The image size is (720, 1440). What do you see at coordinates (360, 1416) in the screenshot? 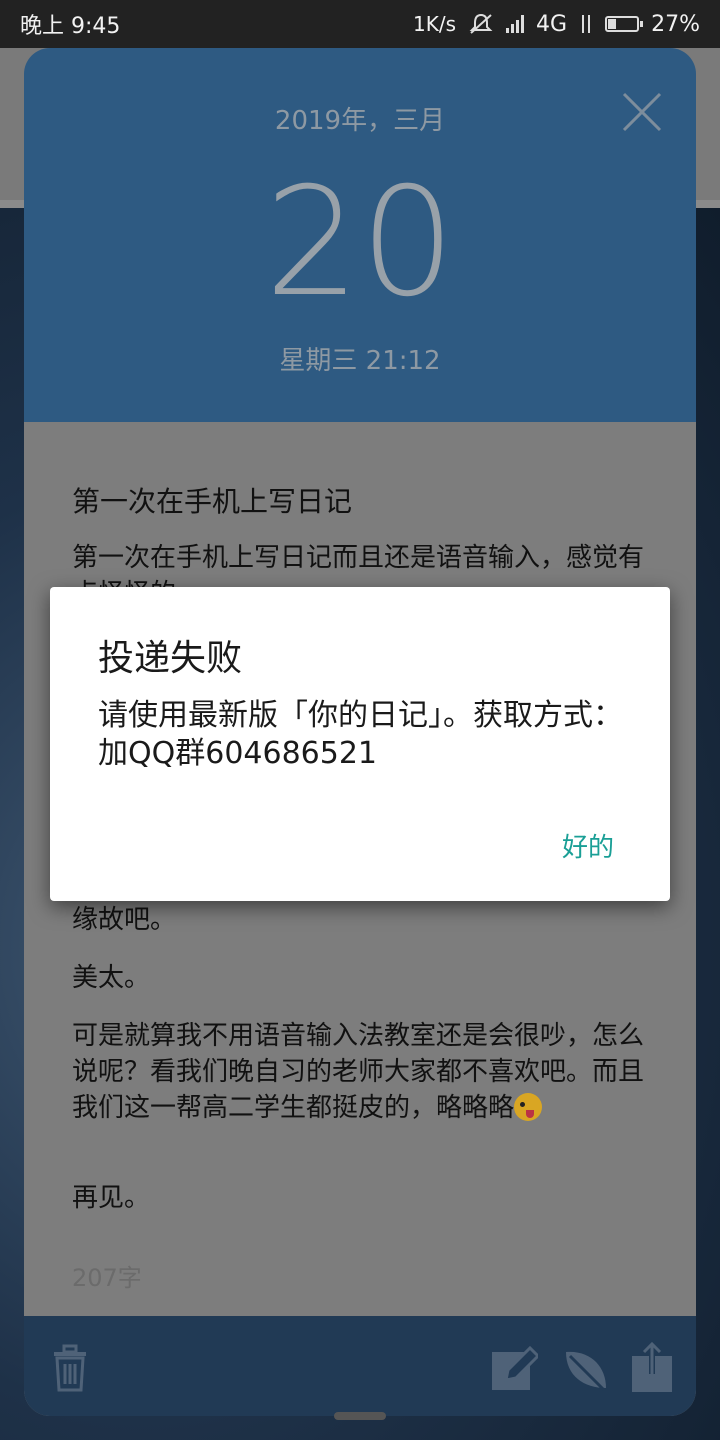
I see `home-indicator` at bounding box center [360, 1416].